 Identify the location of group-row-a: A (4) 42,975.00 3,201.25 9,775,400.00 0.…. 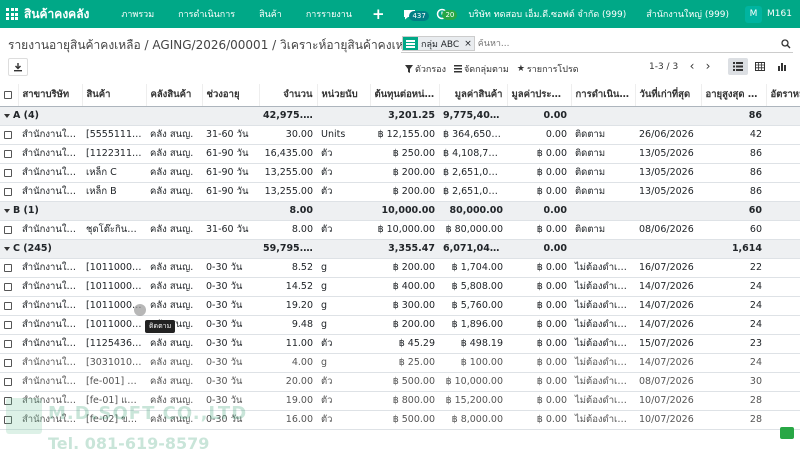
(400, 116).